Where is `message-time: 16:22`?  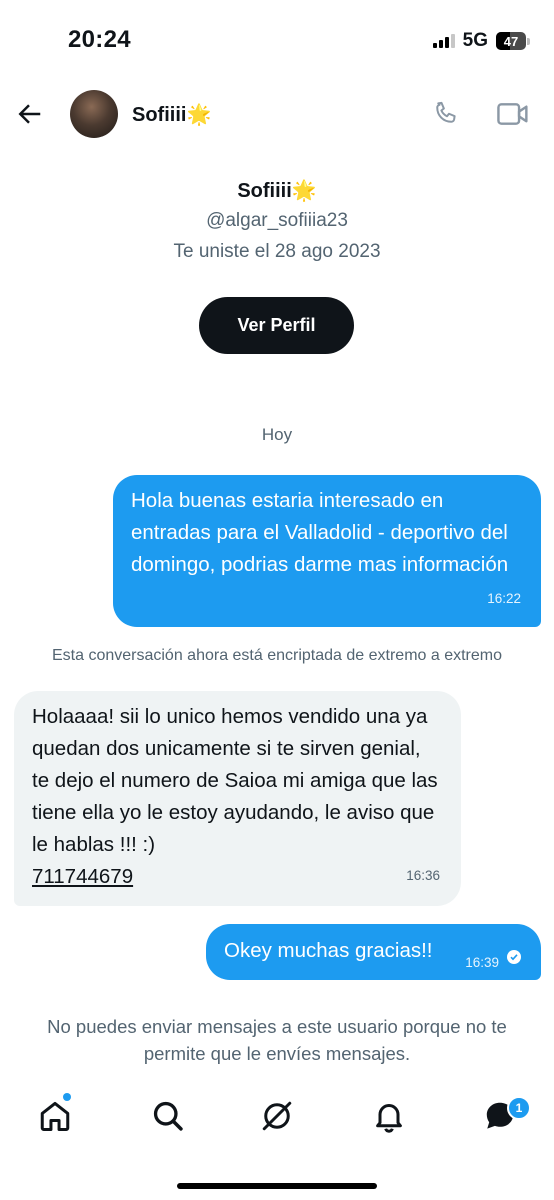
message-time: 16:22 is located at coordinates (504, 598).